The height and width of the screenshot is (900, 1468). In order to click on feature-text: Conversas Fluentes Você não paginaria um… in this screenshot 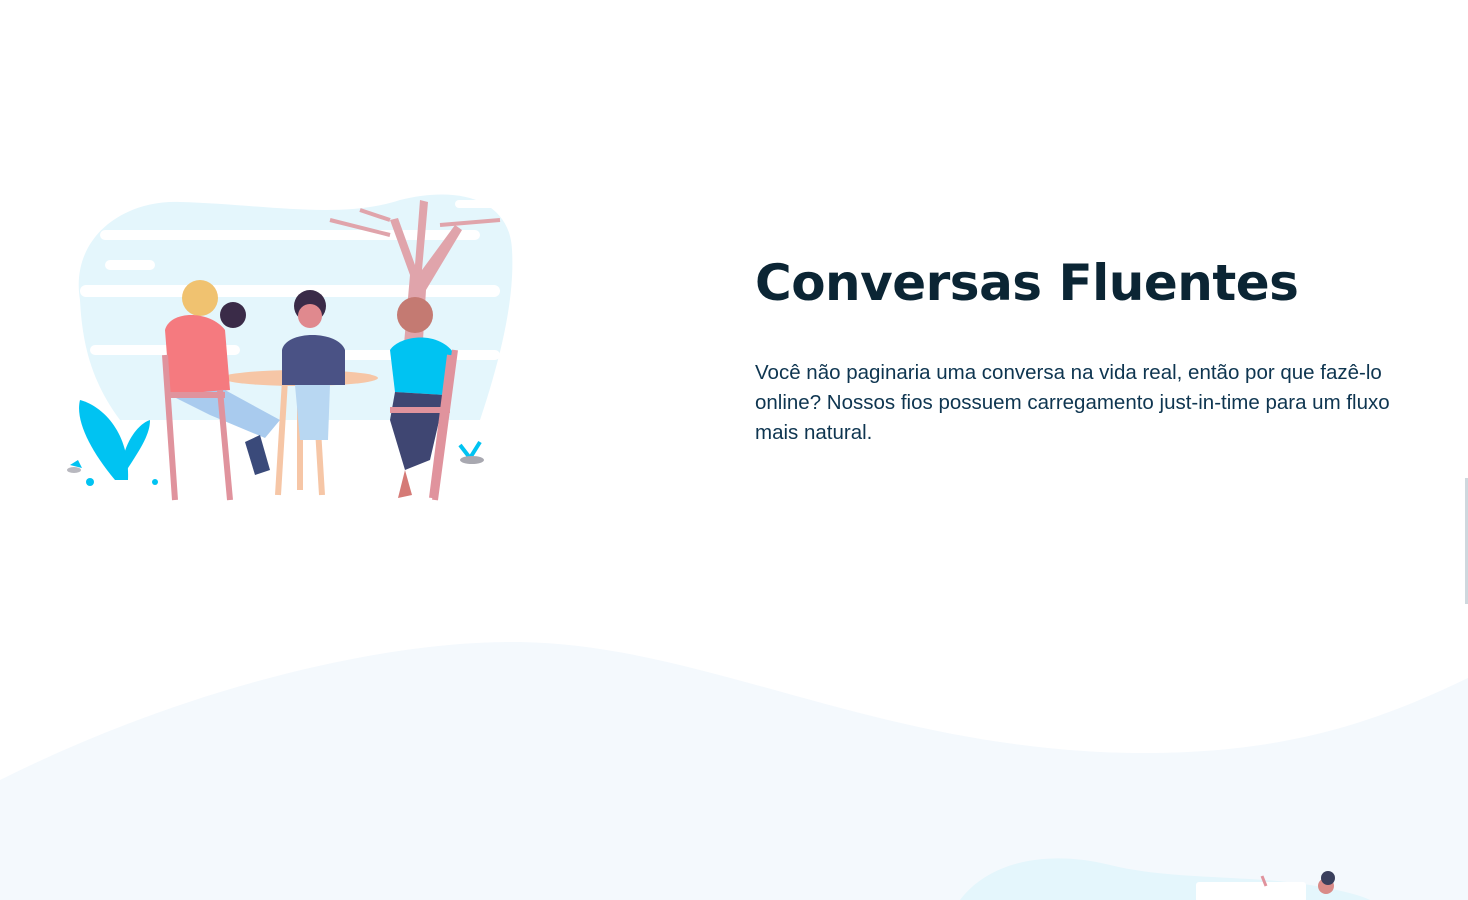, I will do `click(1080, 349)`.